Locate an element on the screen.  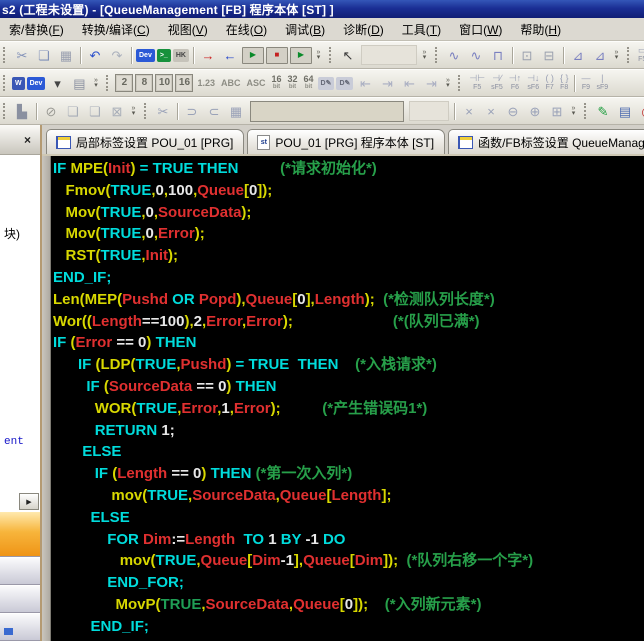
format-binary-button: 2 is located at coordinates (124, 83).